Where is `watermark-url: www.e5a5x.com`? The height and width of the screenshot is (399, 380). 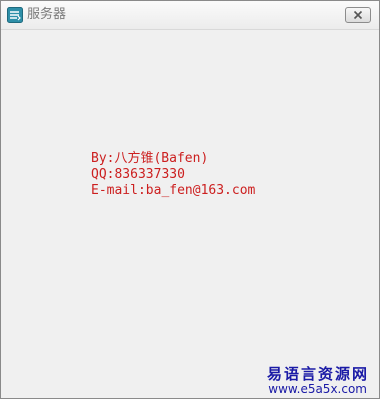 watermark-url: www.e5a5x.com is located at coordinates (317, 389).